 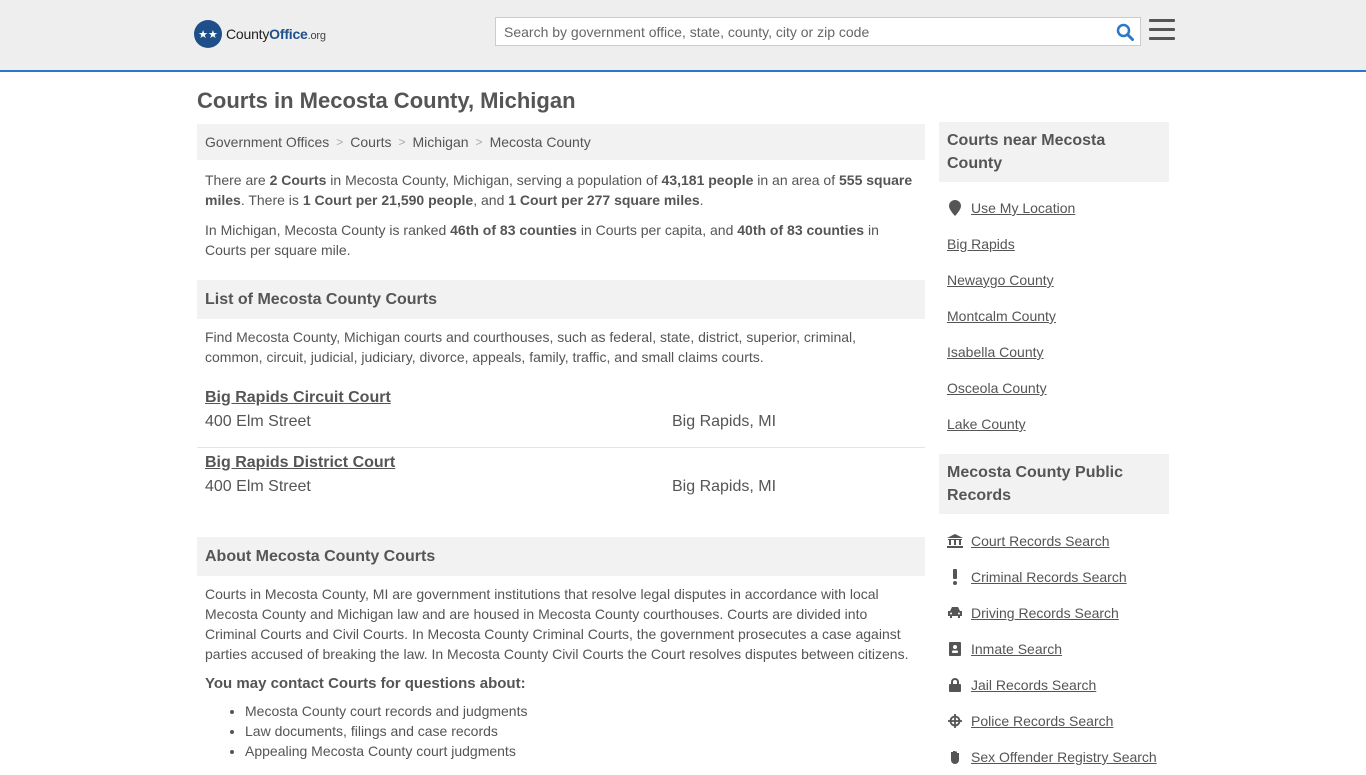 What do you see at coordinates (386, 100) in the screenshot?
I see `page-title: Courts in Mecosta County, Michigan` at bounding box center [386, 100].